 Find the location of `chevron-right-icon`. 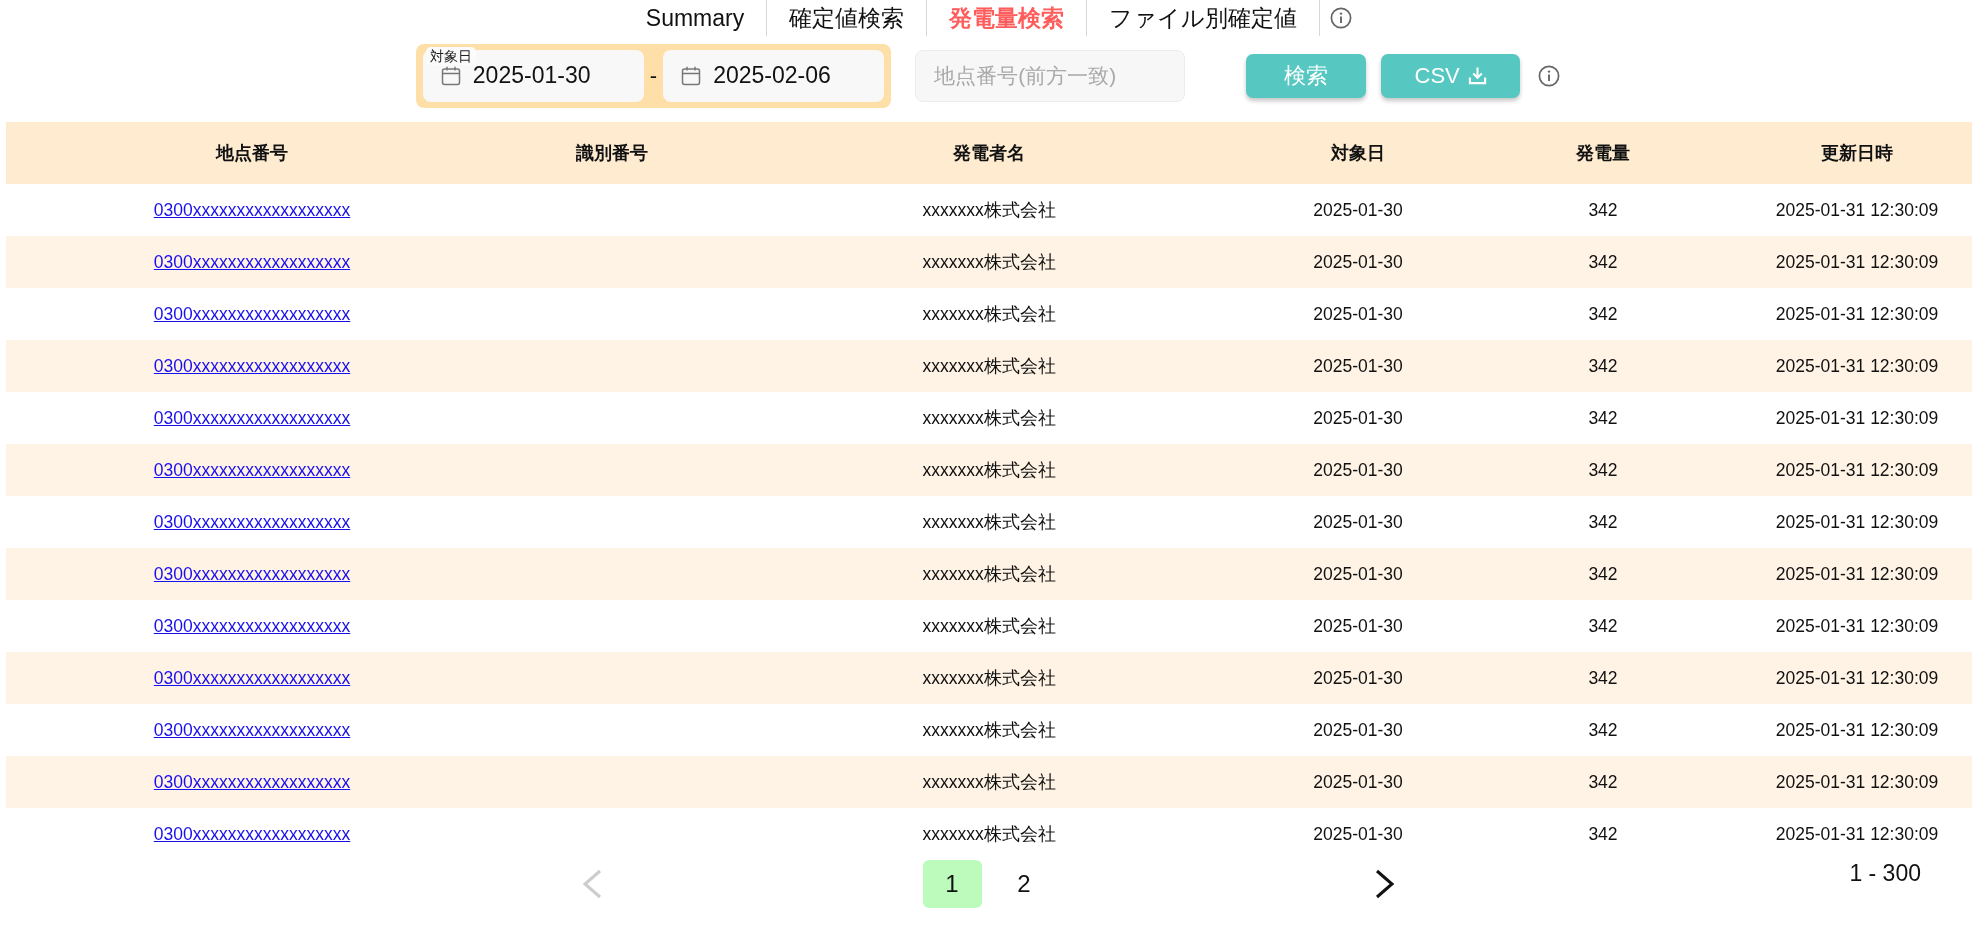

chevron-right-icon is located at coordinates (1384, 884).